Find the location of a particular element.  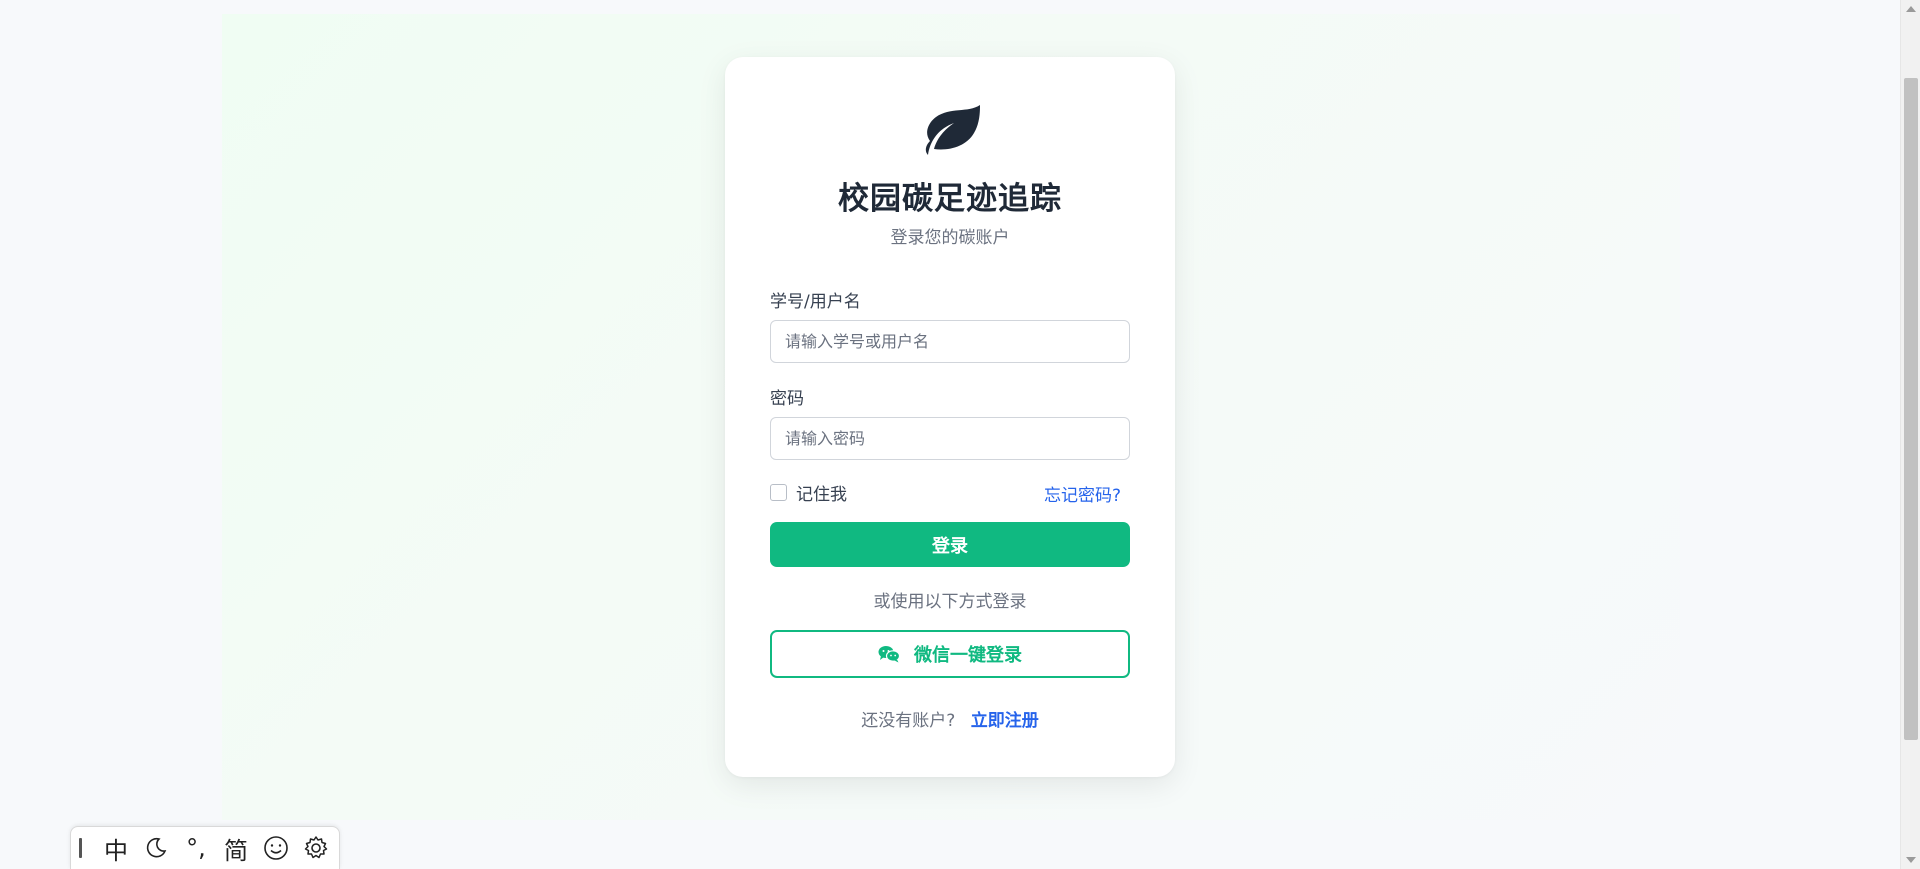

alt-login-divider: 或使用以下方式登录 is located at coordinates (950, 602).